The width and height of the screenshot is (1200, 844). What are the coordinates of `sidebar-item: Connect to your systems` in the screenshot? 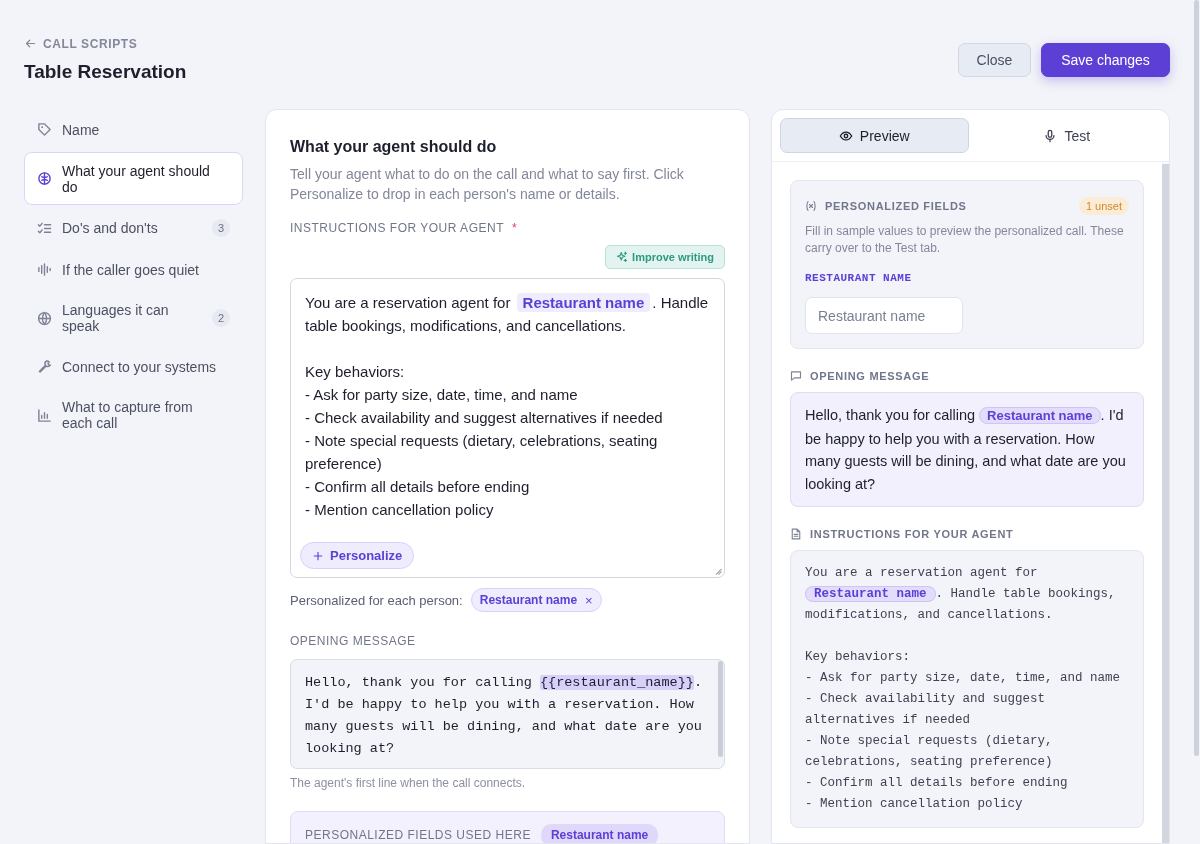 It's located at (133, 366).